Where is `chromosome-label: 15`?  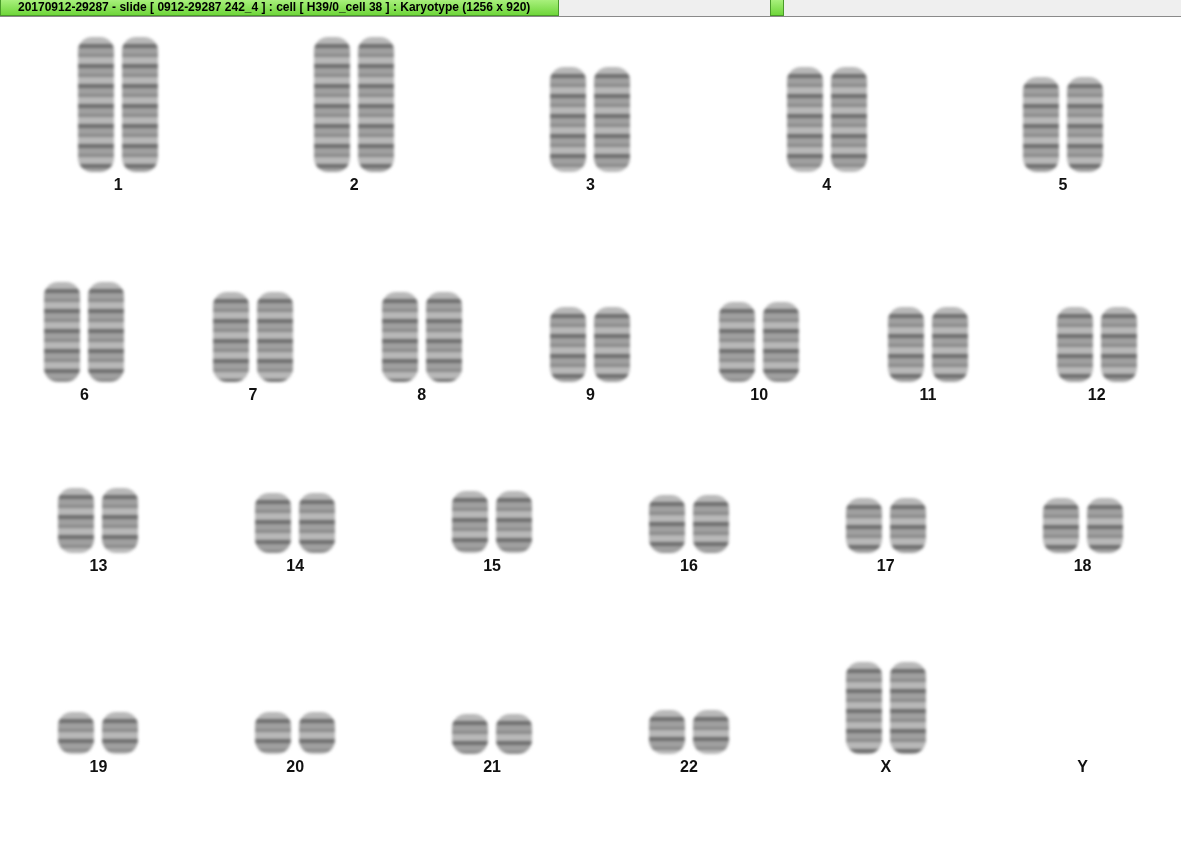
chromosome-label: 15 is located at coordinates (492, 566).